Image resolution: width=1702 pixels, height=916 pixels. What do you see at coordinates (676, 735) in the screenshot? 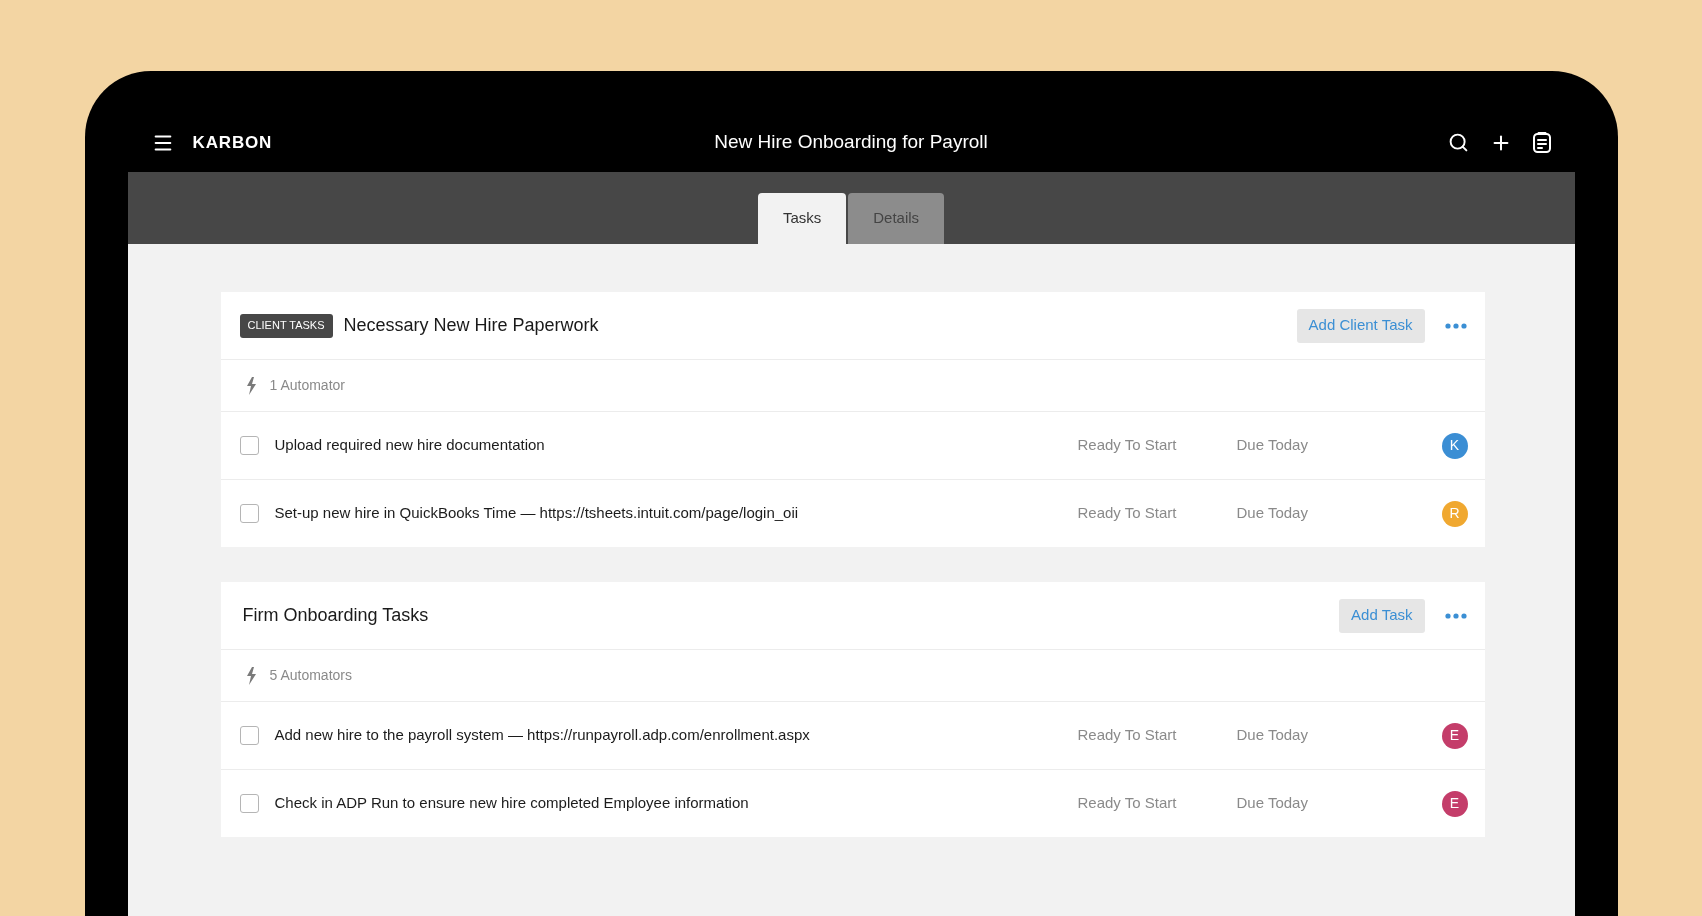
I see `task-title: Add new hire to the payroll system — https://runpayroll.adp.com/enrollment.aspx` at bounding box center [676, 735].